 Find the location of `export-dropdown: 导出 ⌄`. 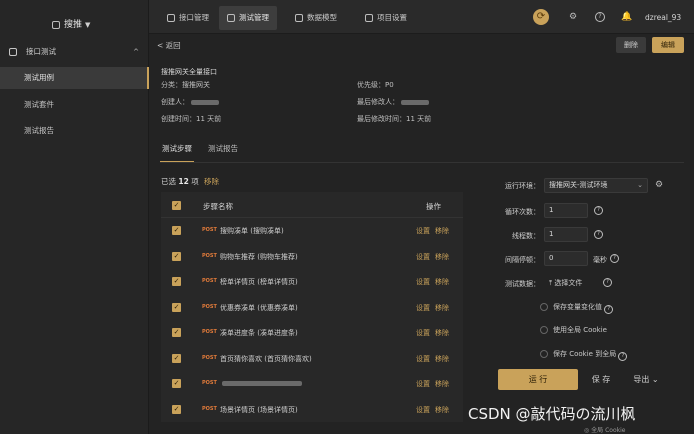

export-dropdown: 导出 ⌄ is located at coordinates (646, 379).